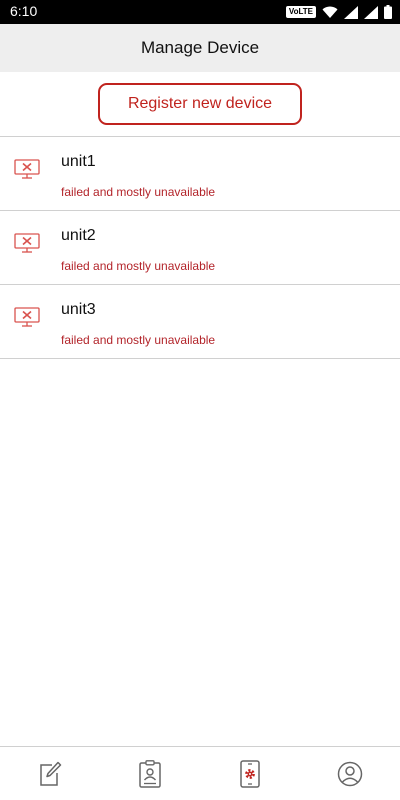  I want to click on edit-icon, so click(51, 773).